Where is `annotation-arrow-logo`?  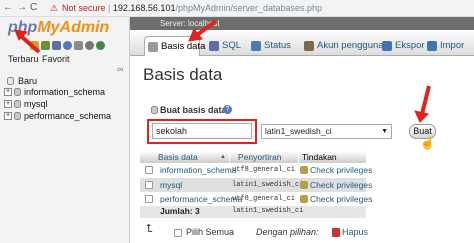
annotation-arrow-logo is located at coordinates (27, 41).